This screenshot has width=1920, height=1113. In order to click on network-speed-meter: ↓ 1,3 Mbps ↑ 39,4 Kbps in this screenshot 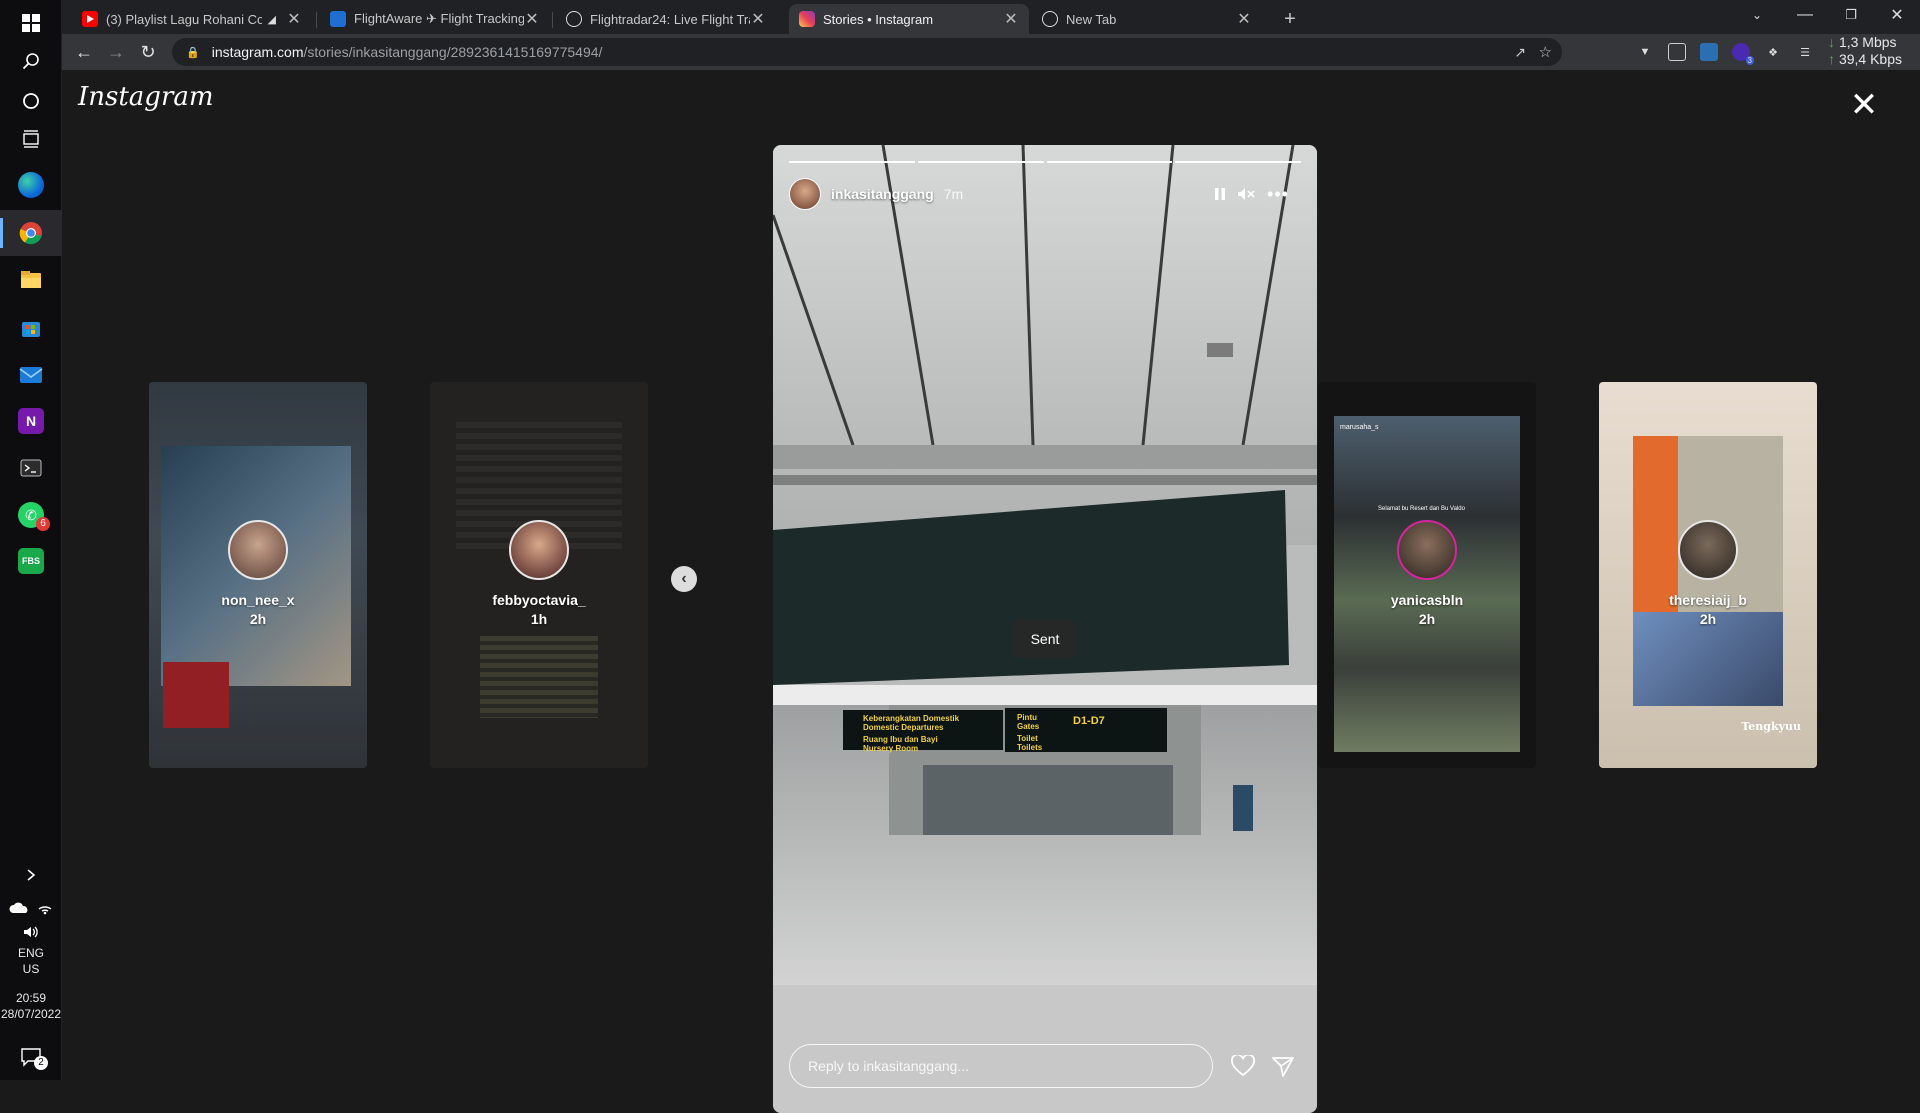, I will do `click(1865, 50)`.